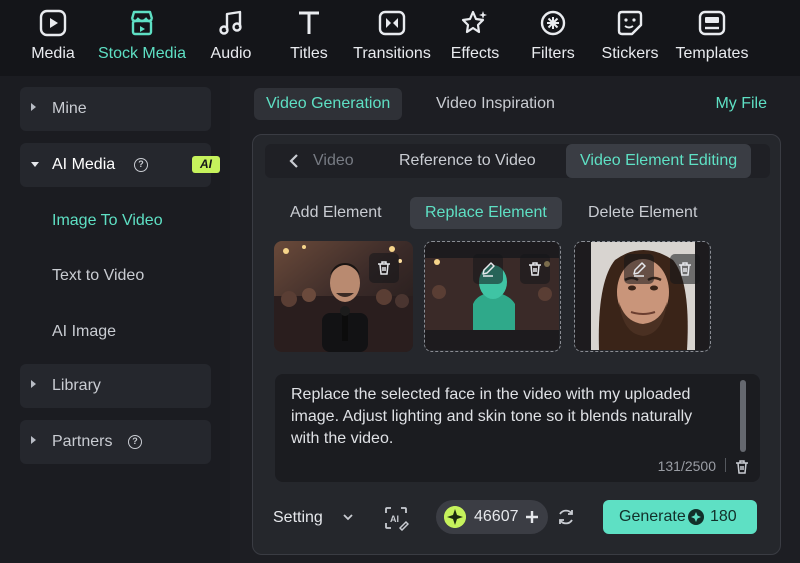  What do you see at coordinates (741, 104) in the screenshot?
I see `my-file-link: My File` at bounding box center [741, 104].